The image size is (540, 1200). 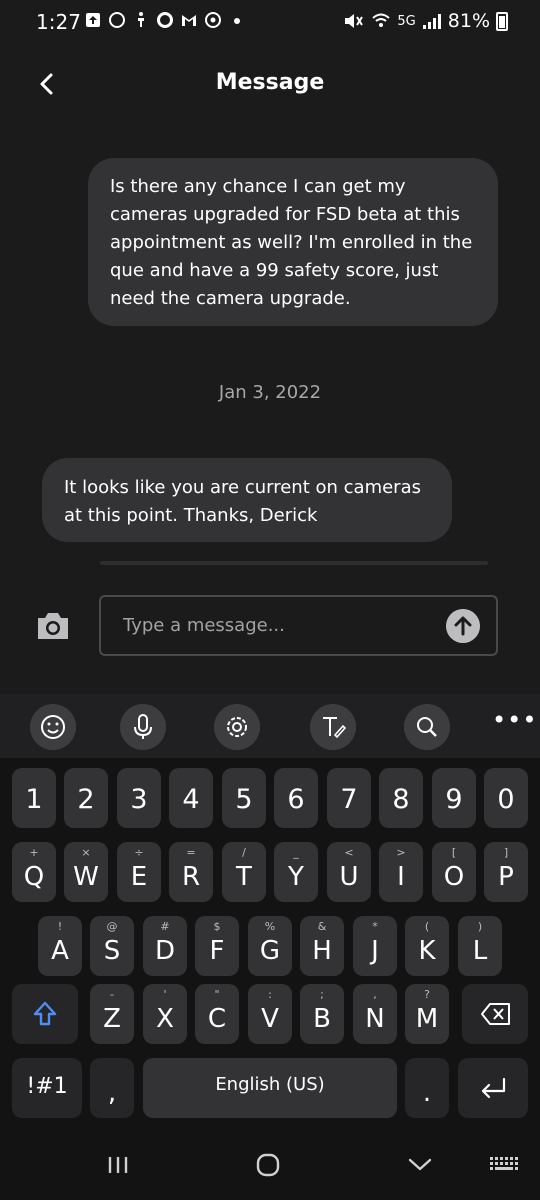 I want to click on home-icon, so click(x=268, y=1165).